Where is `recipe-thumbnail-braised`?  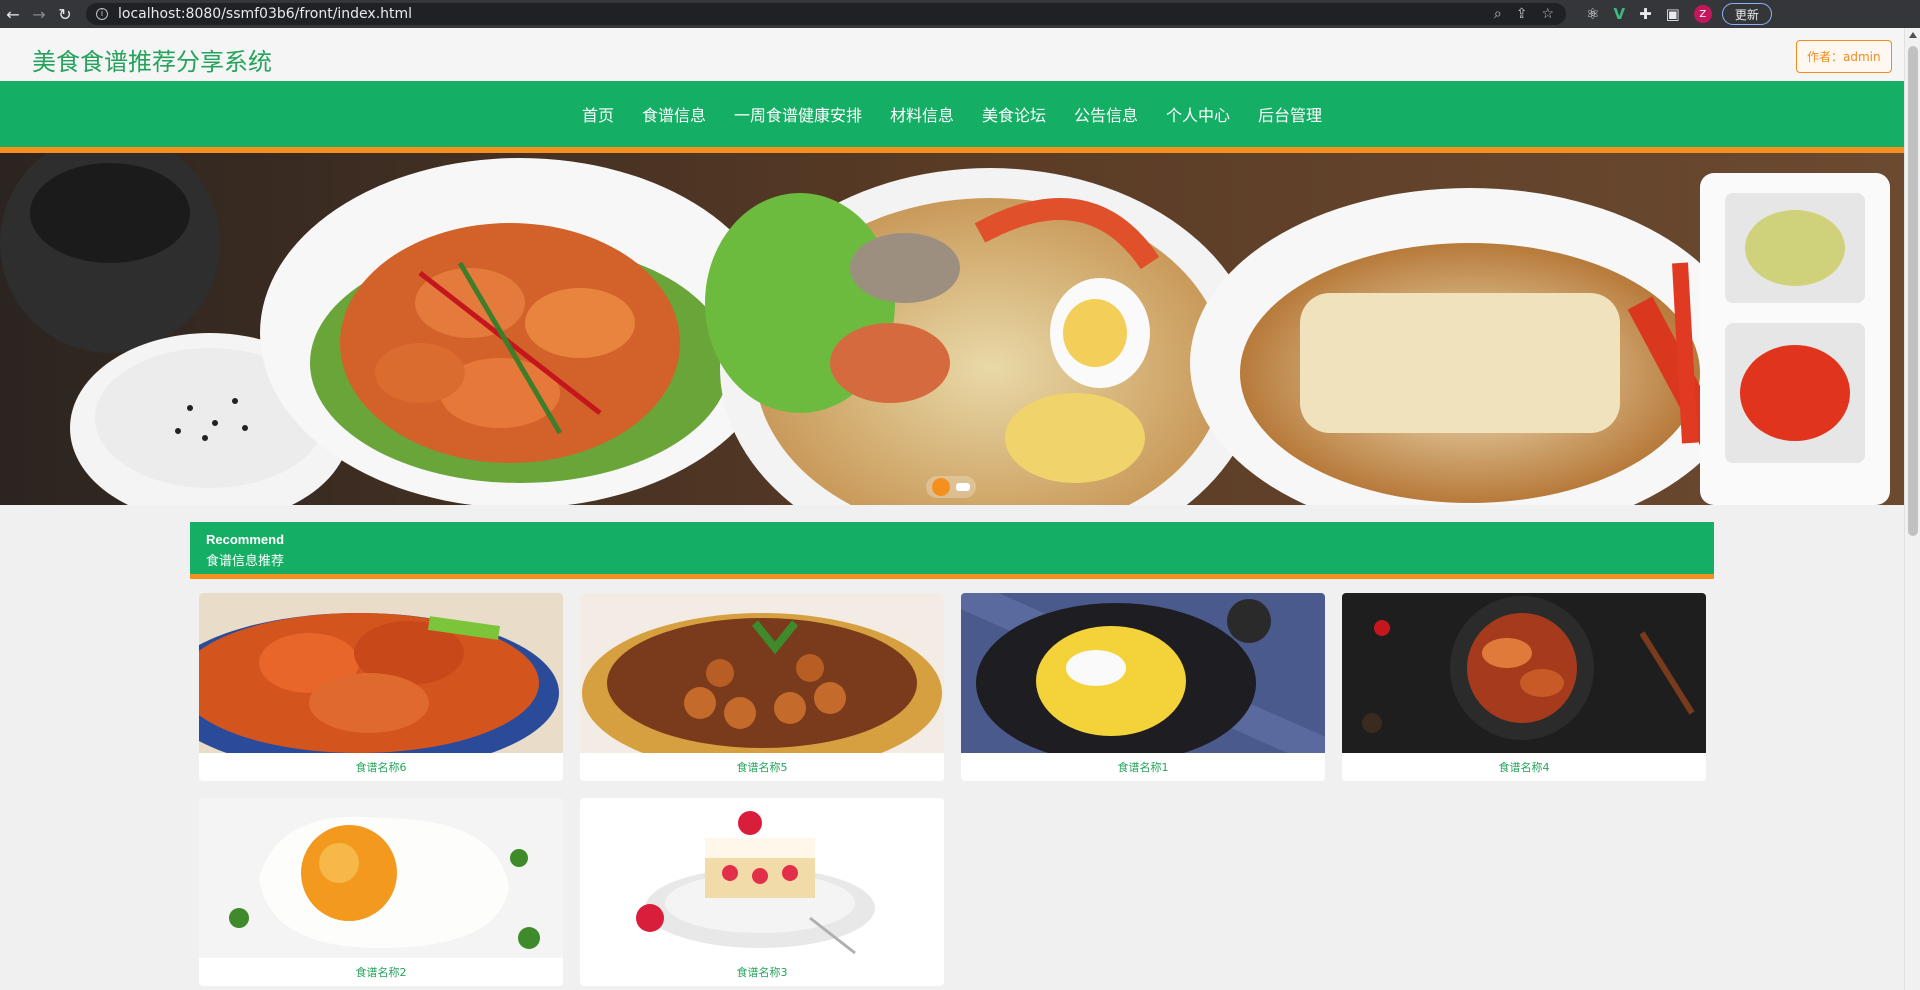
recipe-thumbnail-braised is located at coordinates (762, 673).